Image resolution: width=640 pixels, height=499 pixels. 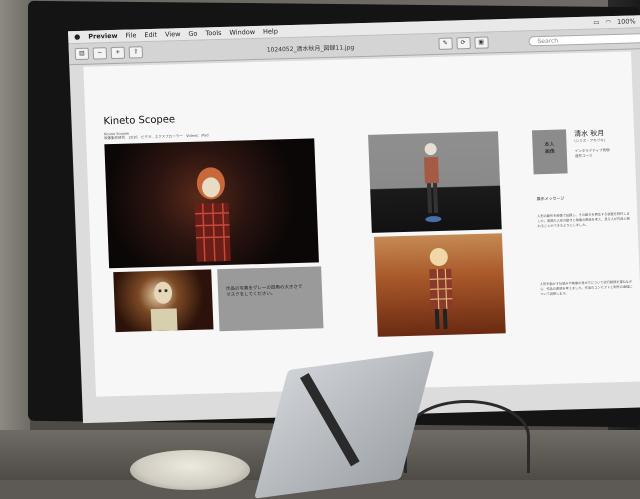 What do you see at coordinates (77, 37) in the screenshot?
I see `apple-icon: ●` at bounding box center [77, 37].